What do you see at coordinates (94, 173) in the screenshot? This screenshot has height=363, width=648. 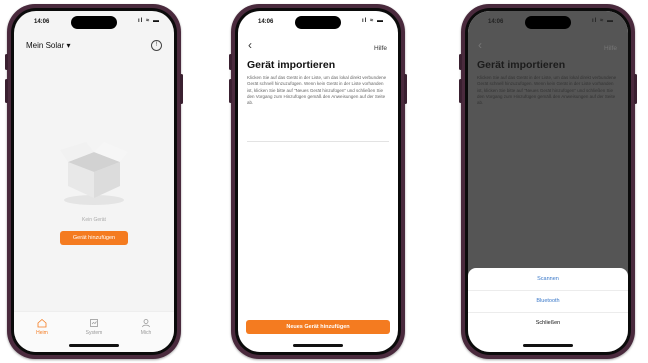 I see `empty-box-icon` at bounding box center [94, 173].